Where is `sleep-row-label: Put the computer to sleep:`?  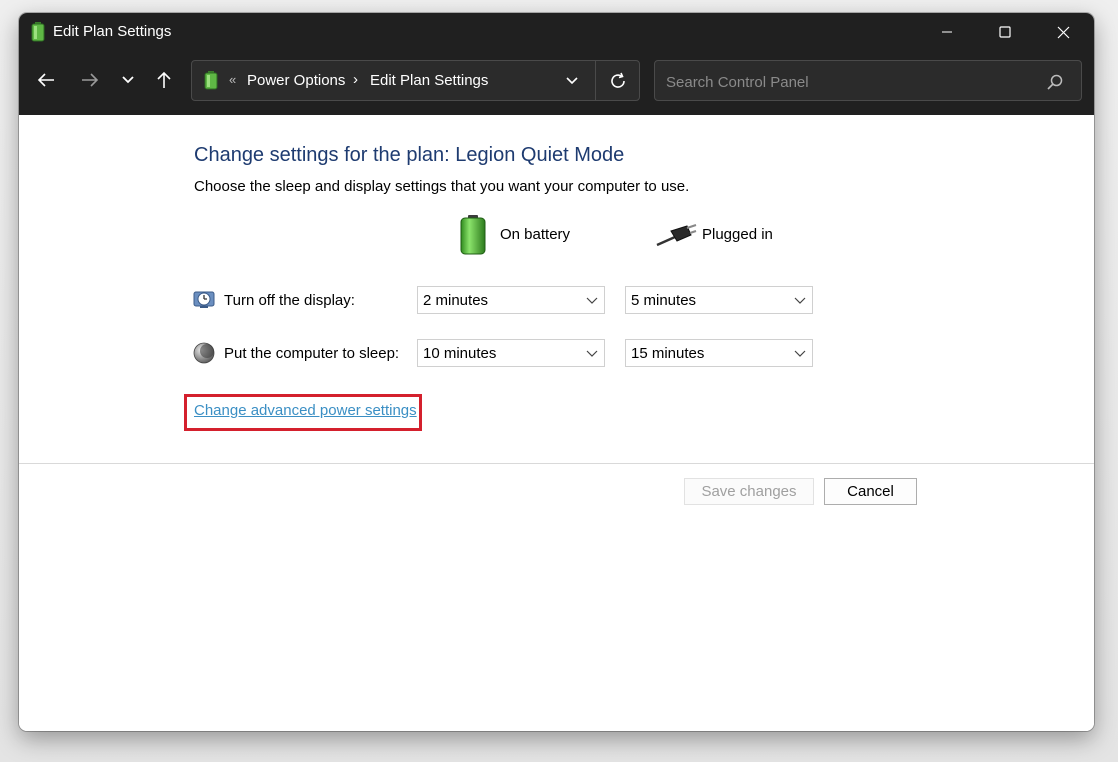 sleep-row-label: Put the computer to sleep: is located at coordinates (312, 353).